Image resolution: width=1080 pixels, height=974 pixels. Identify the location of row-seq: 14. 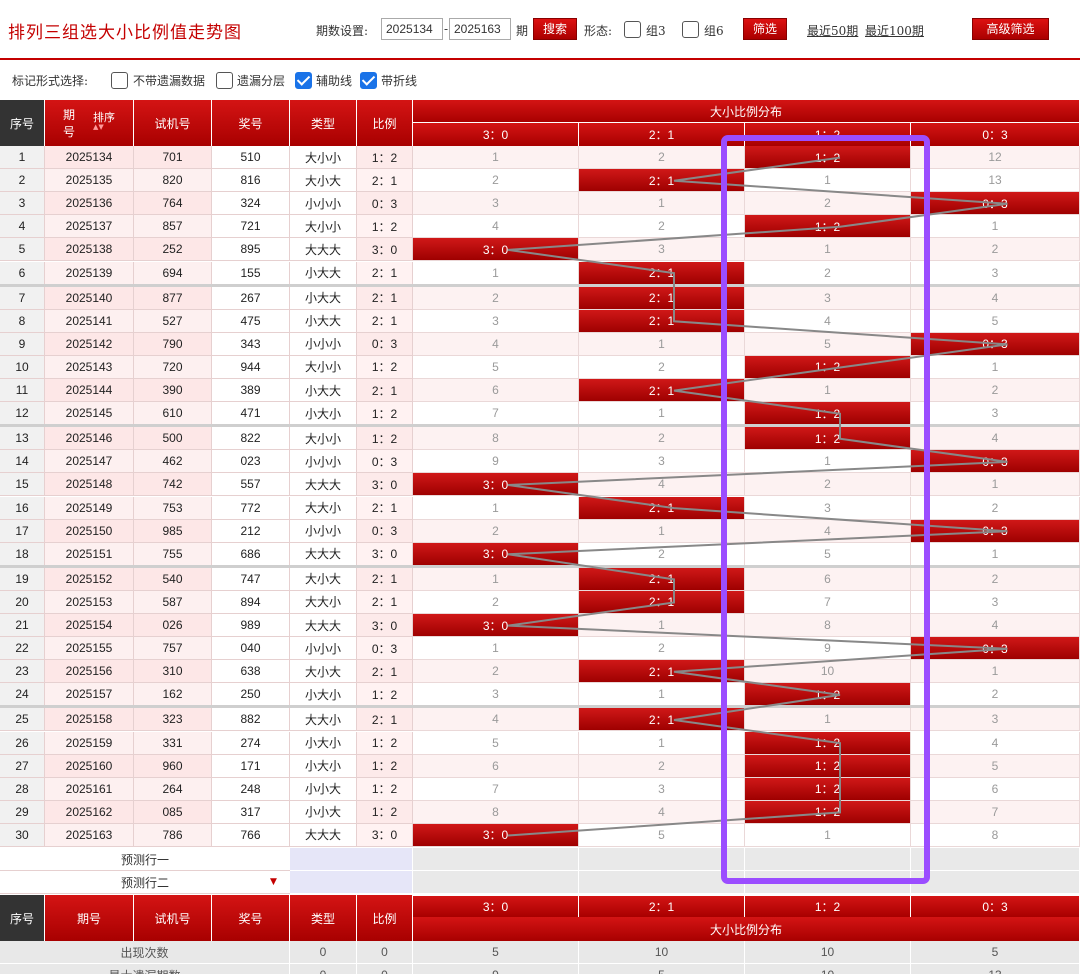
(22, 462).